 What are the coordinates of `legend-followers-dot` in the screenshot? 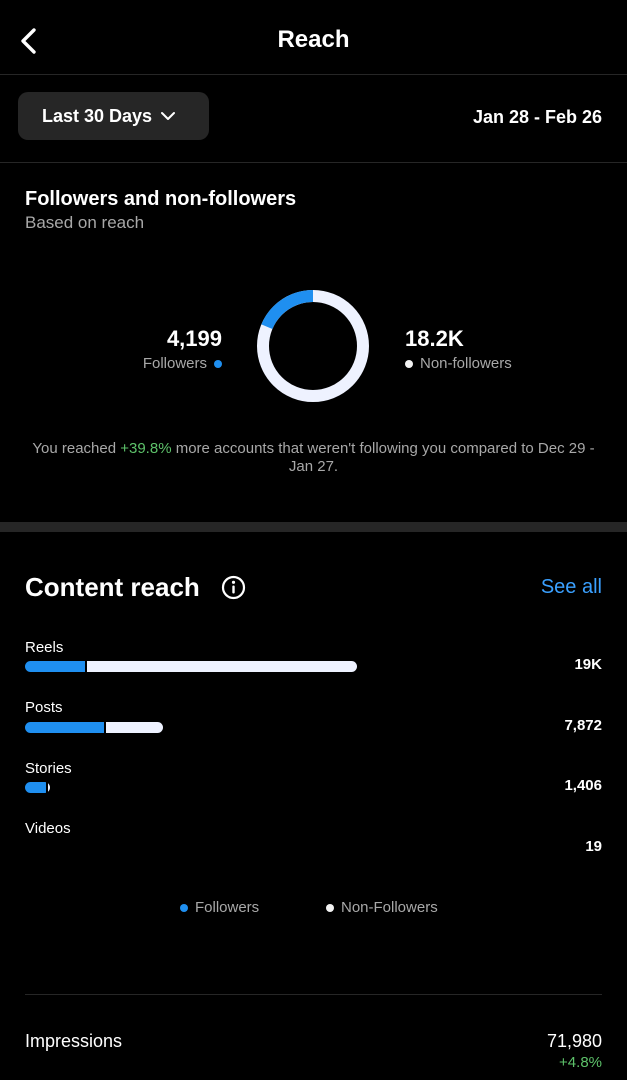 It's located at (184, 907).